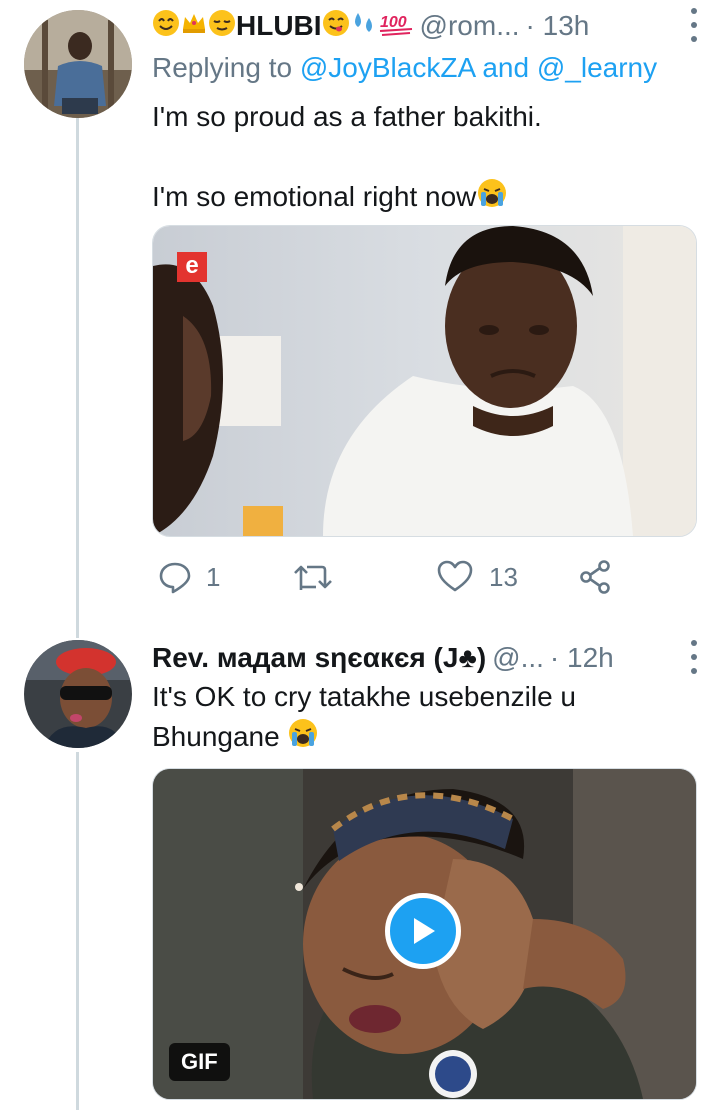 Image resolution: width=720 pixels, height=1110 pixels. I want to click on reply-and: and, so click(506, 67).